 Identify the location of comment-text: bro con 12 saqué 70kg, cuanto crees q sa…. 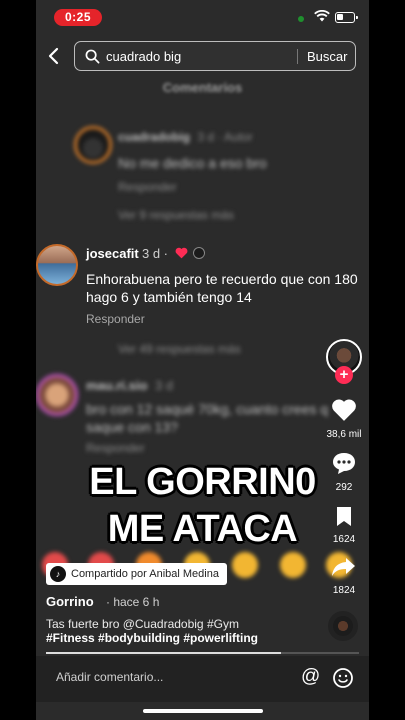
(207, 418).